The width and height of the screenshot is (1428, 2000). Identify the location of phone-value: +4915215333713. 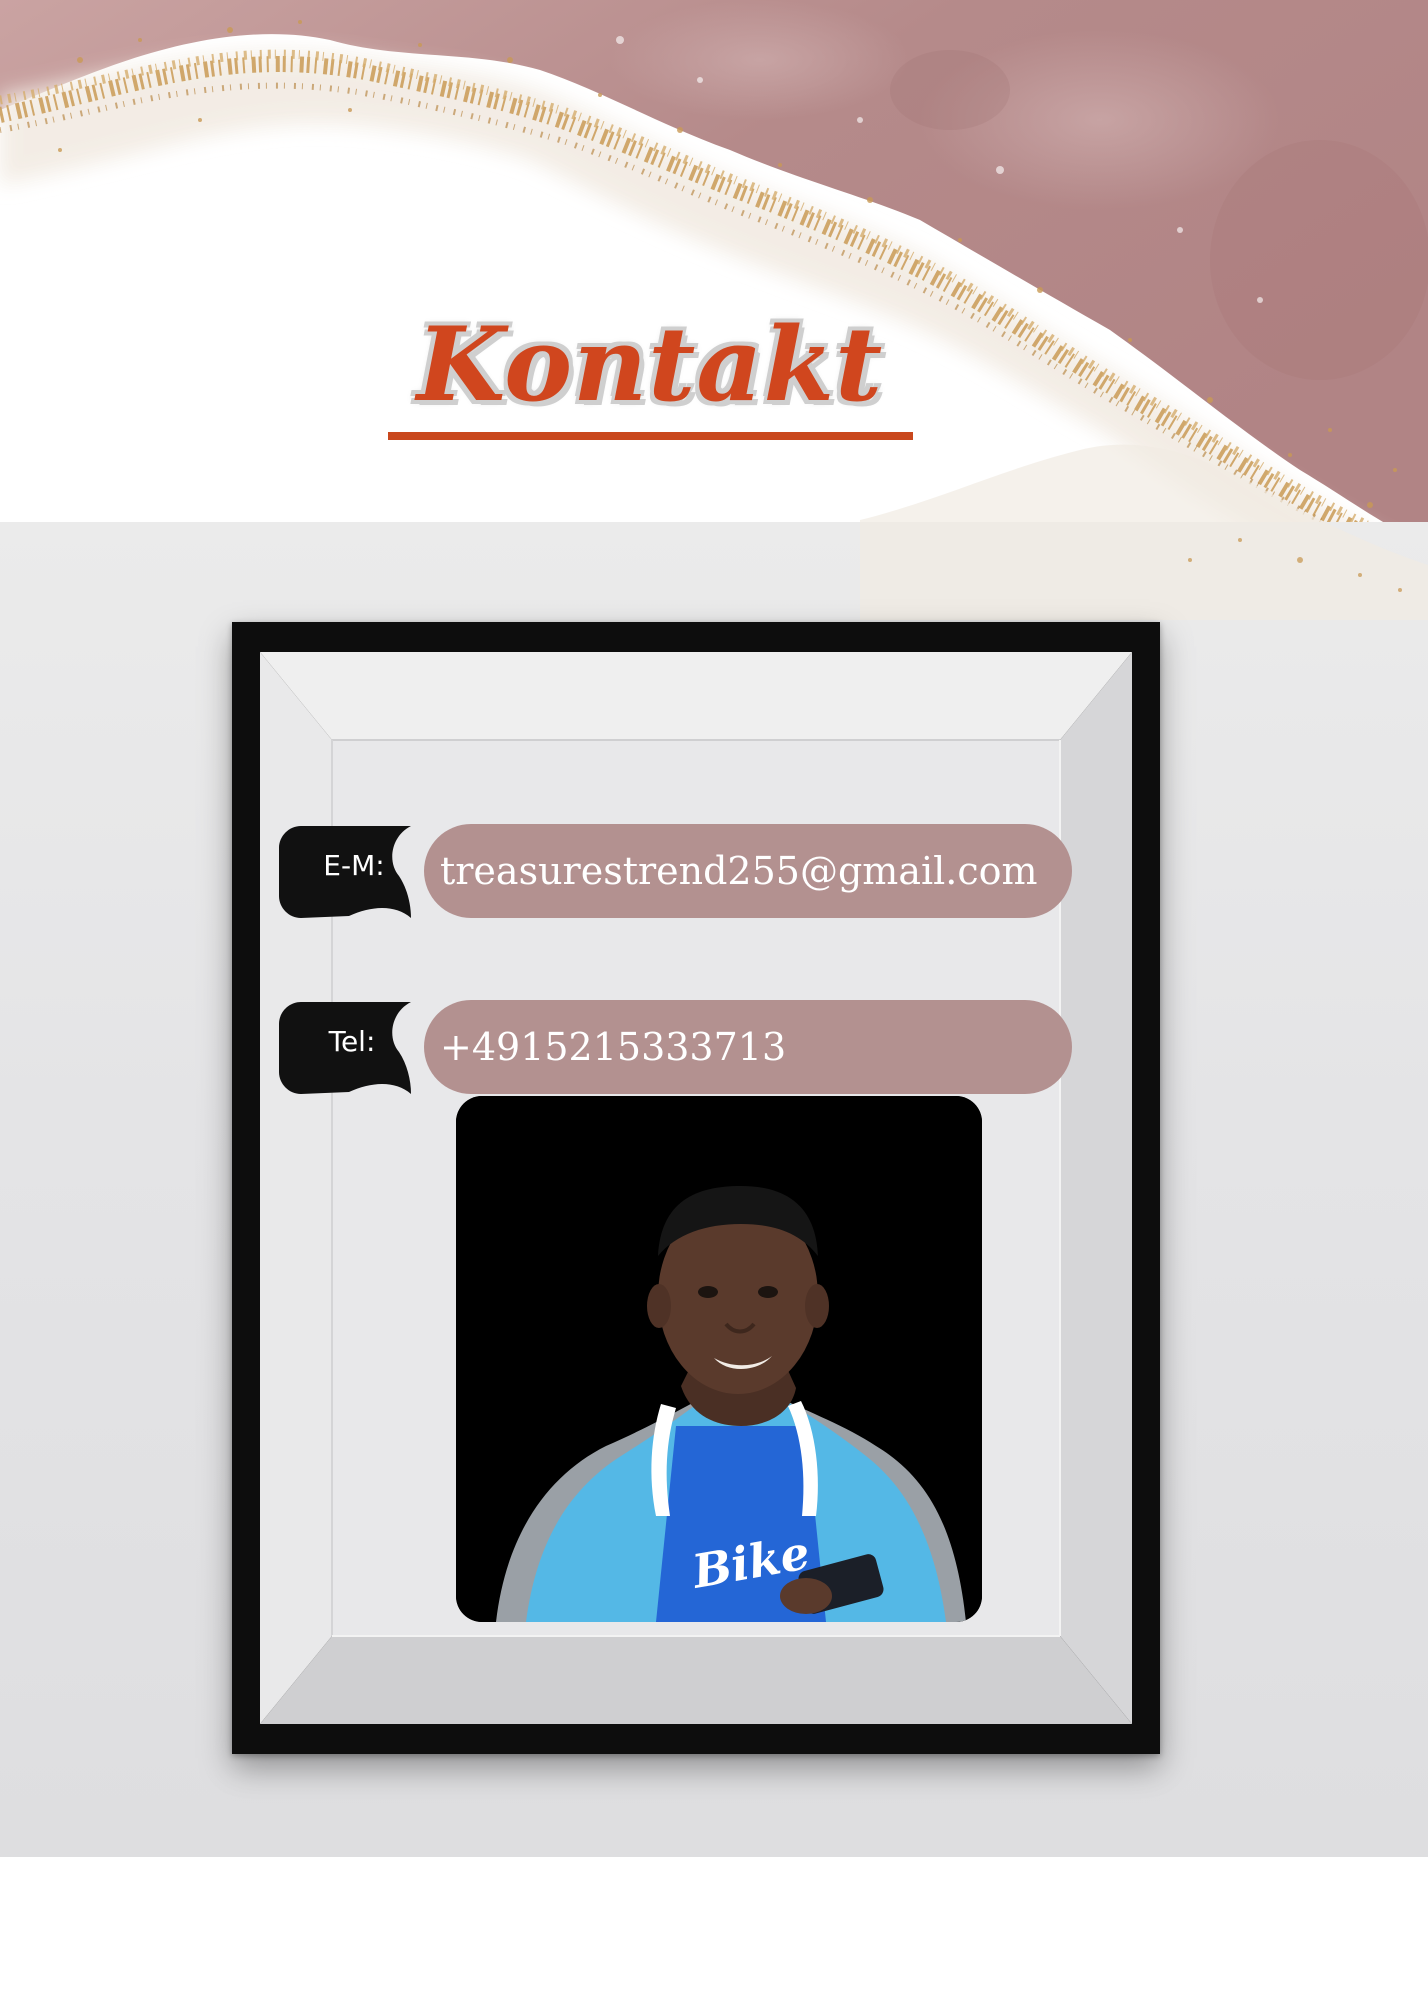
(613, 1047).